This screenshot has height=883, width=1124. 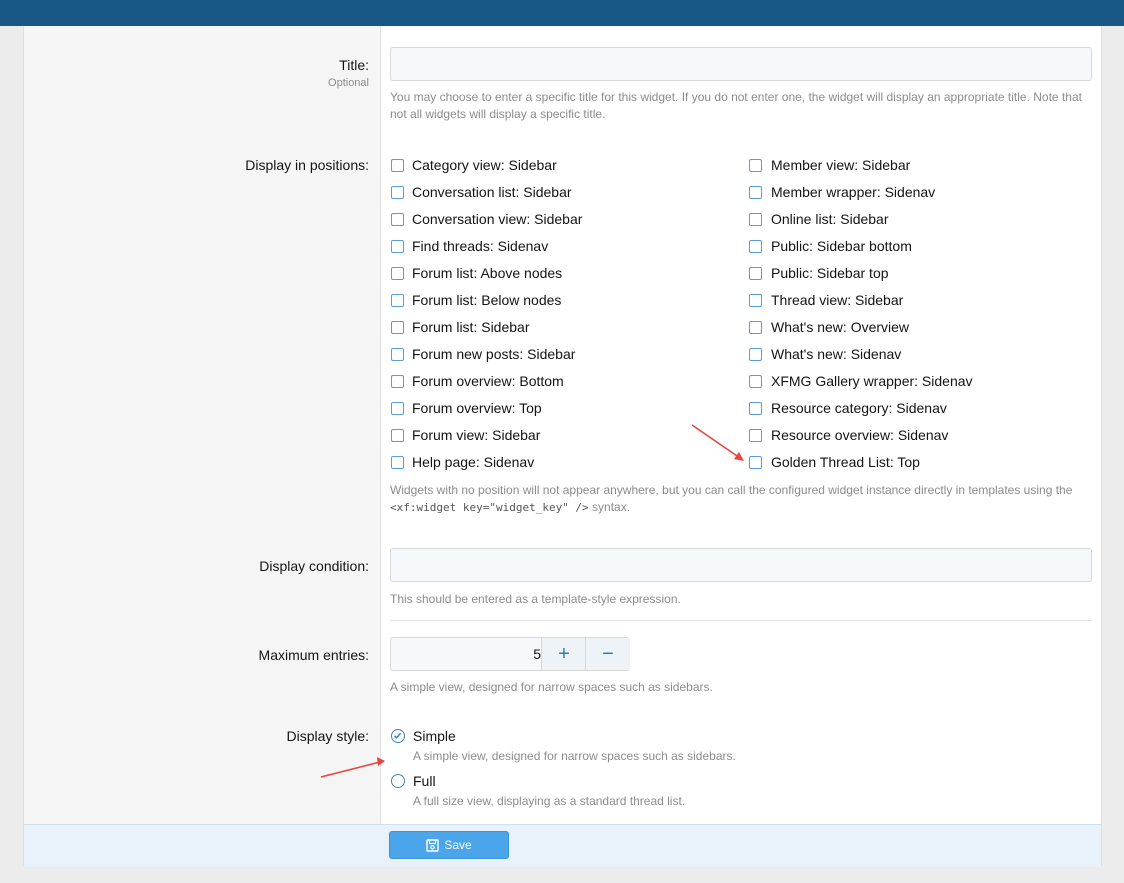 I want to click on widget-syntax-code: <xf:widget key="widget_key" />, so click(x=489, y=507).